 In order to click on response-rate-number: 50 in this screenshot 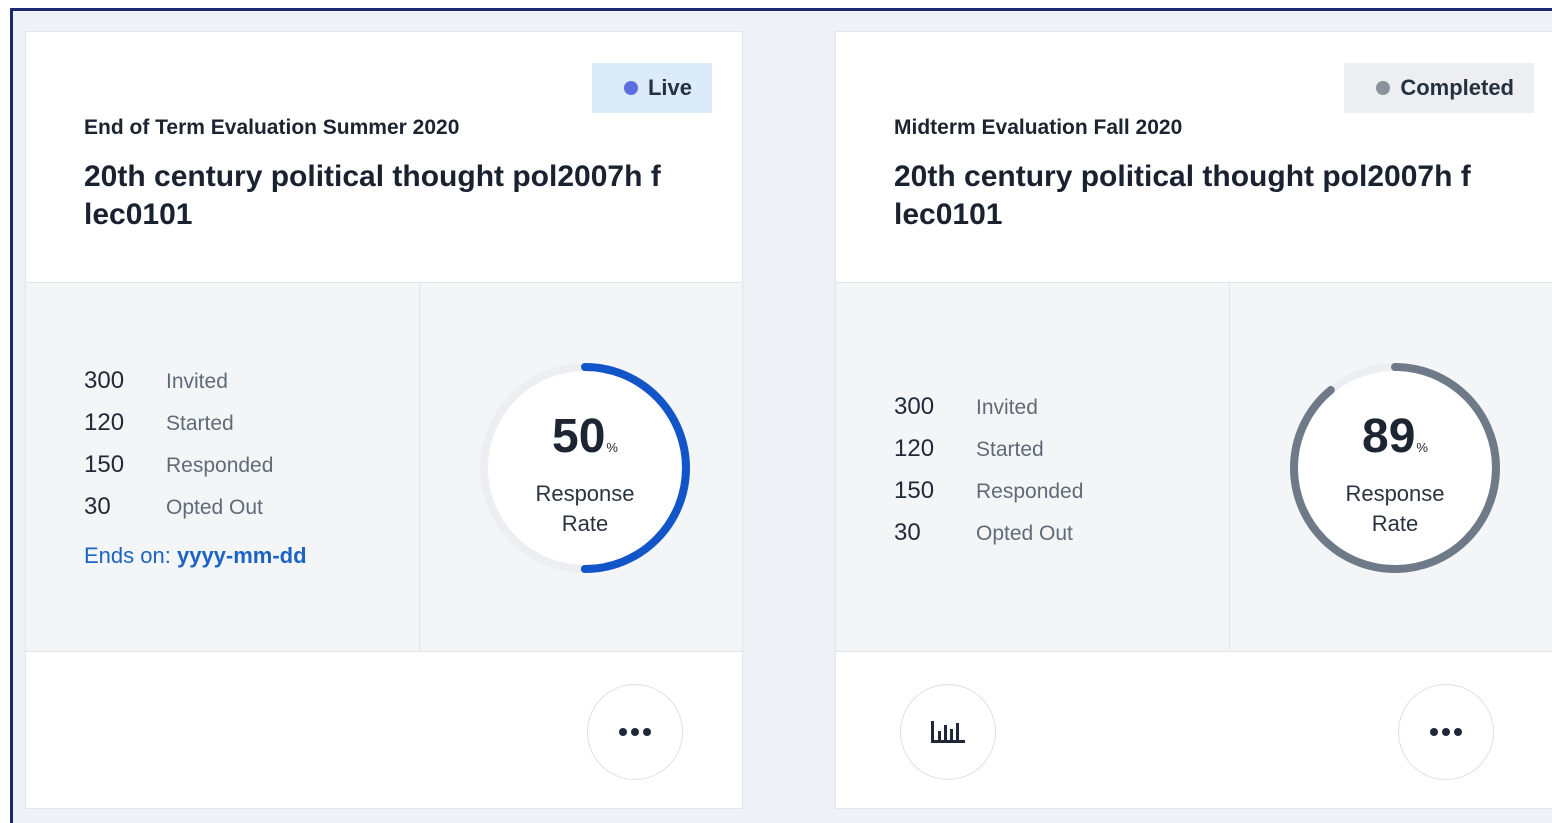, I will do `click(579, 436)`.